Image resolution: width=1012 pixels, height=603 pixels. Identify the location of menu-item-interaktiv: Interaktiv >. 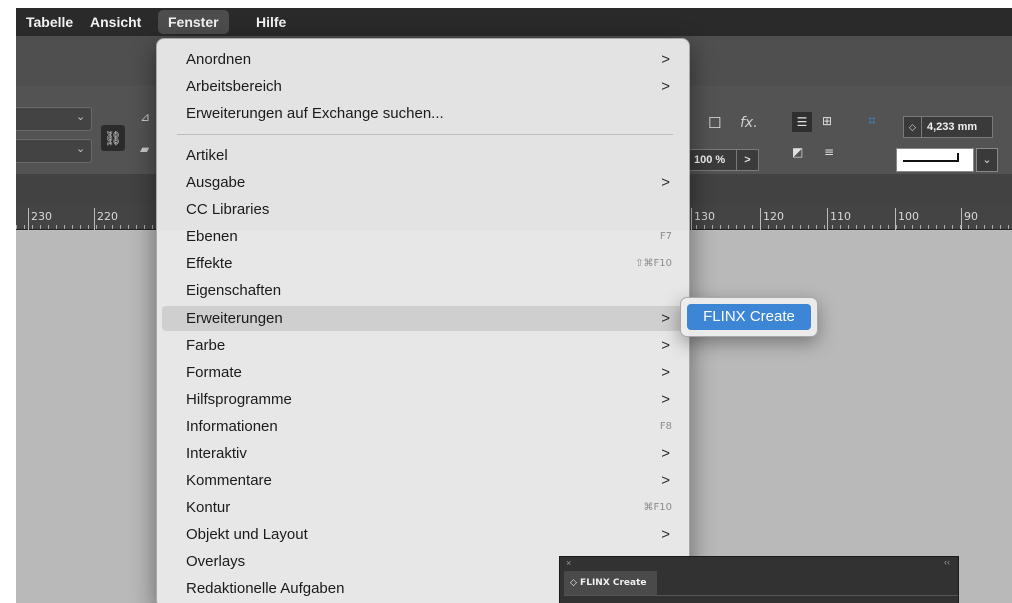
(423, 454).